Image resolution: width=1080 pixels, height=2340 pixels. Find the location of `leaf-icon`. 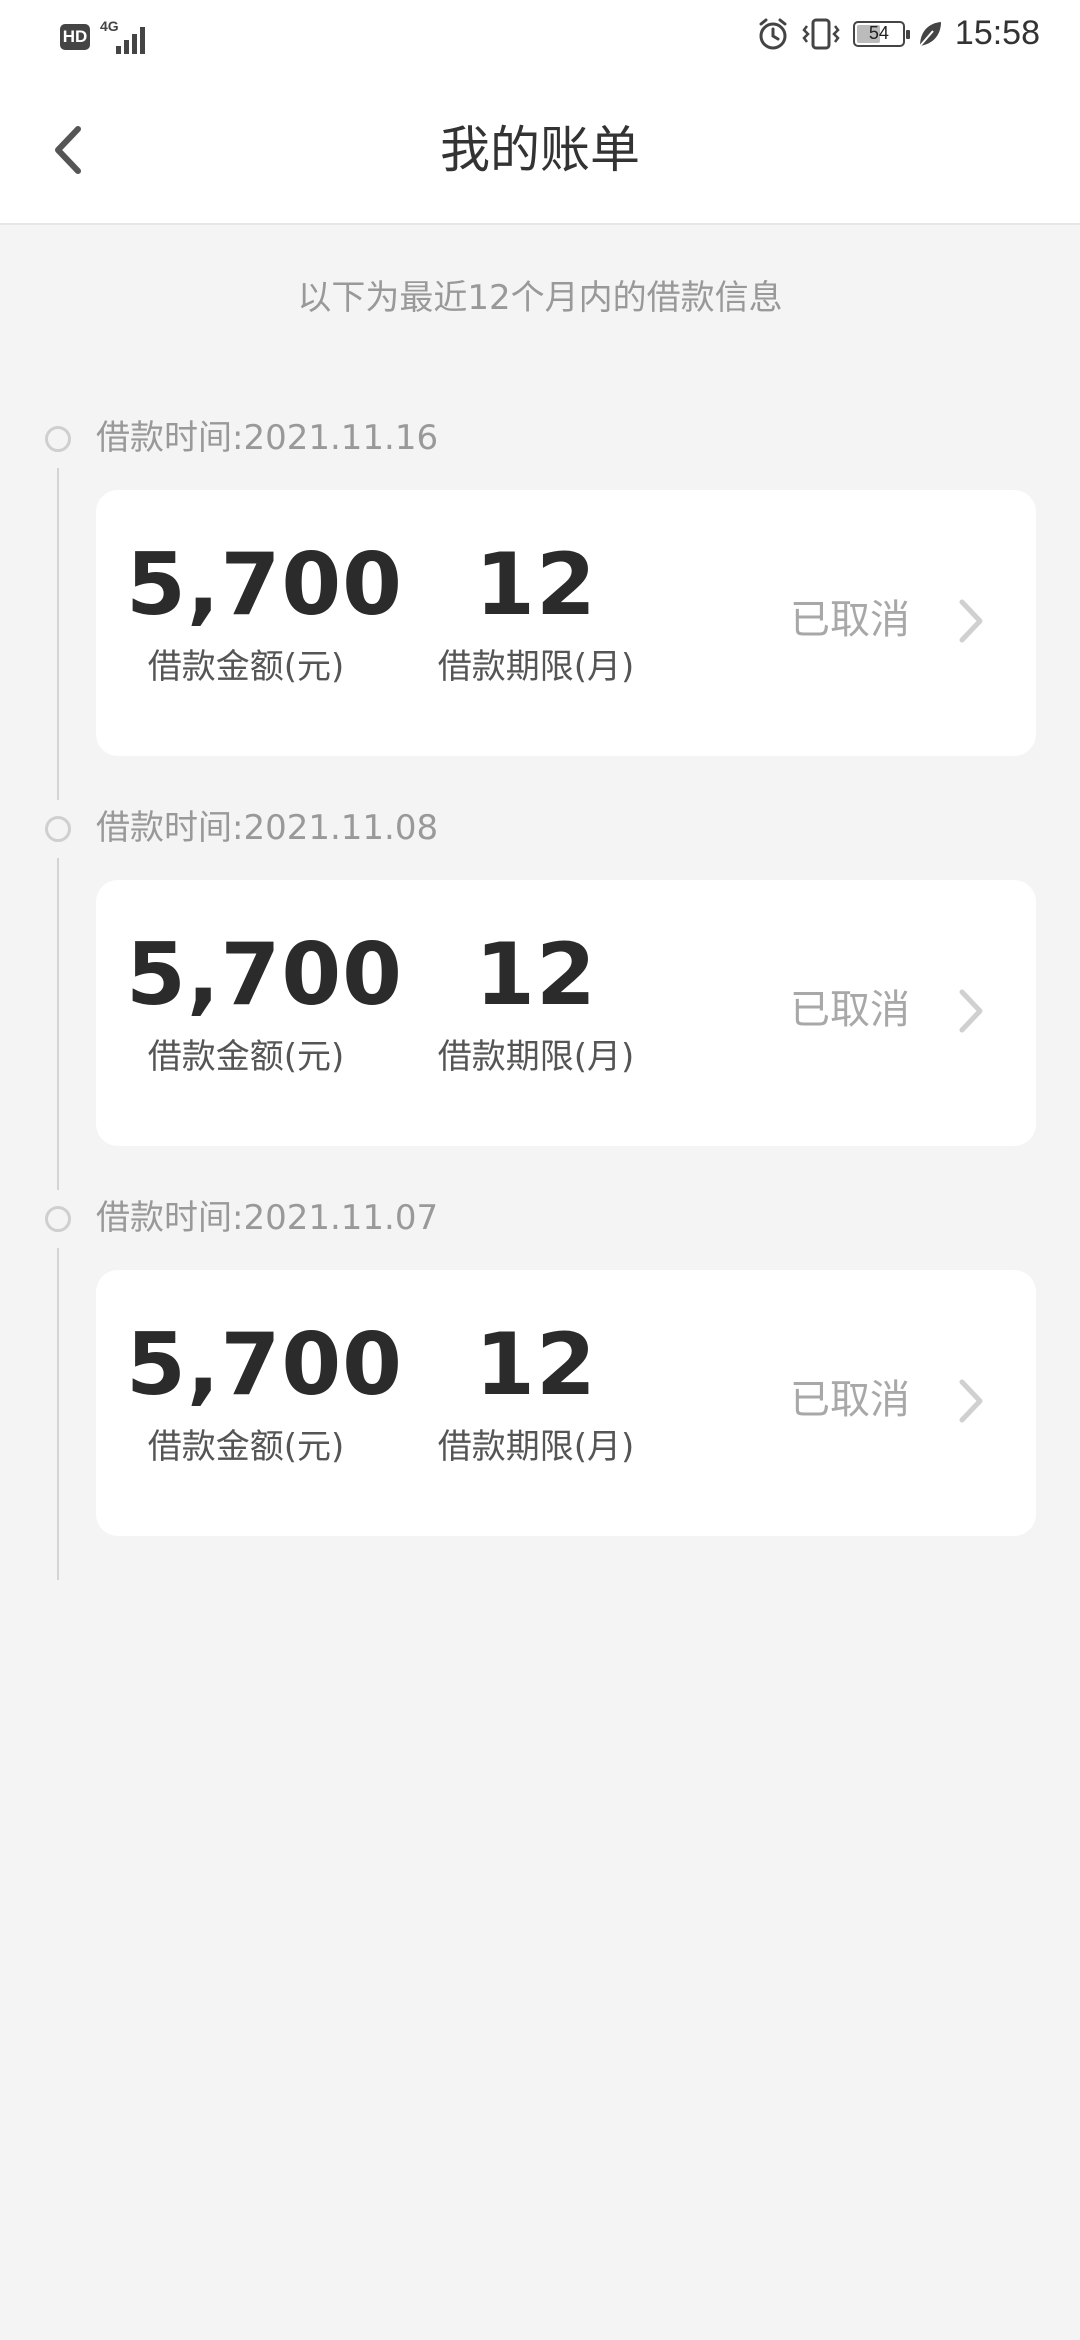

leaf-icon is located at coordinates (930, 34).